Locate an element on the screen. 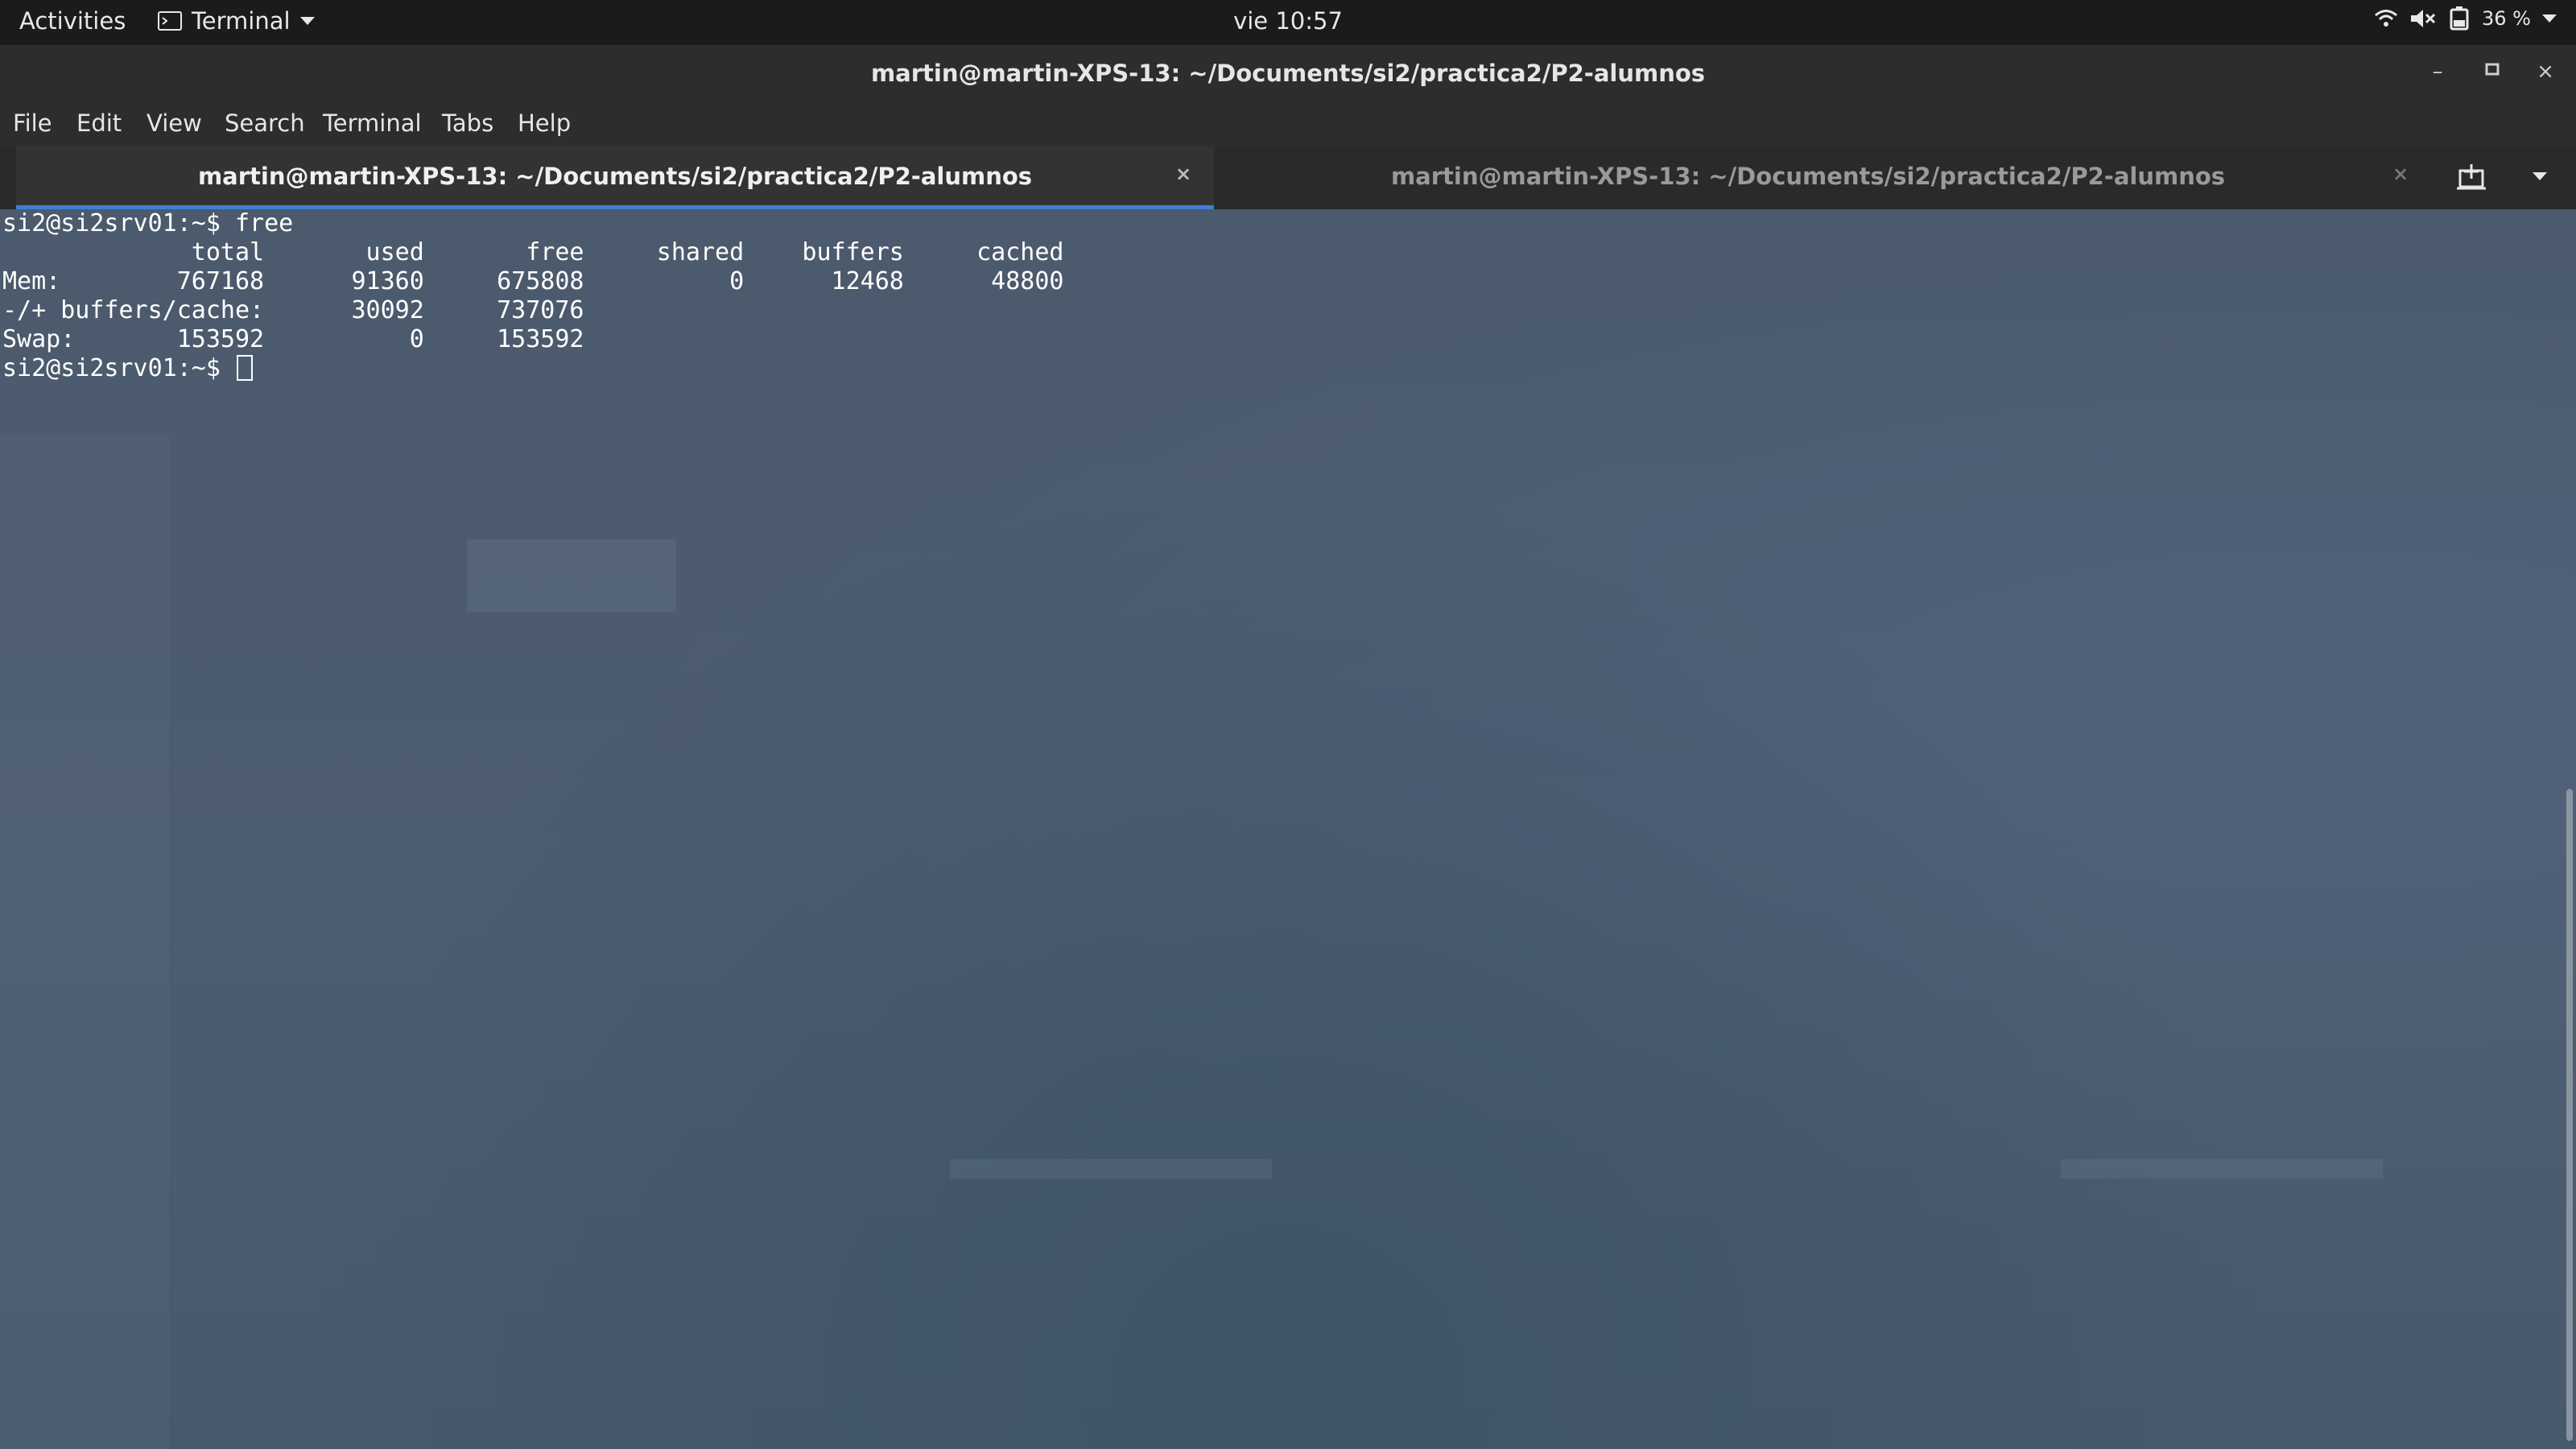  system-menu: 36 % is located at coordinates (2465, 18).